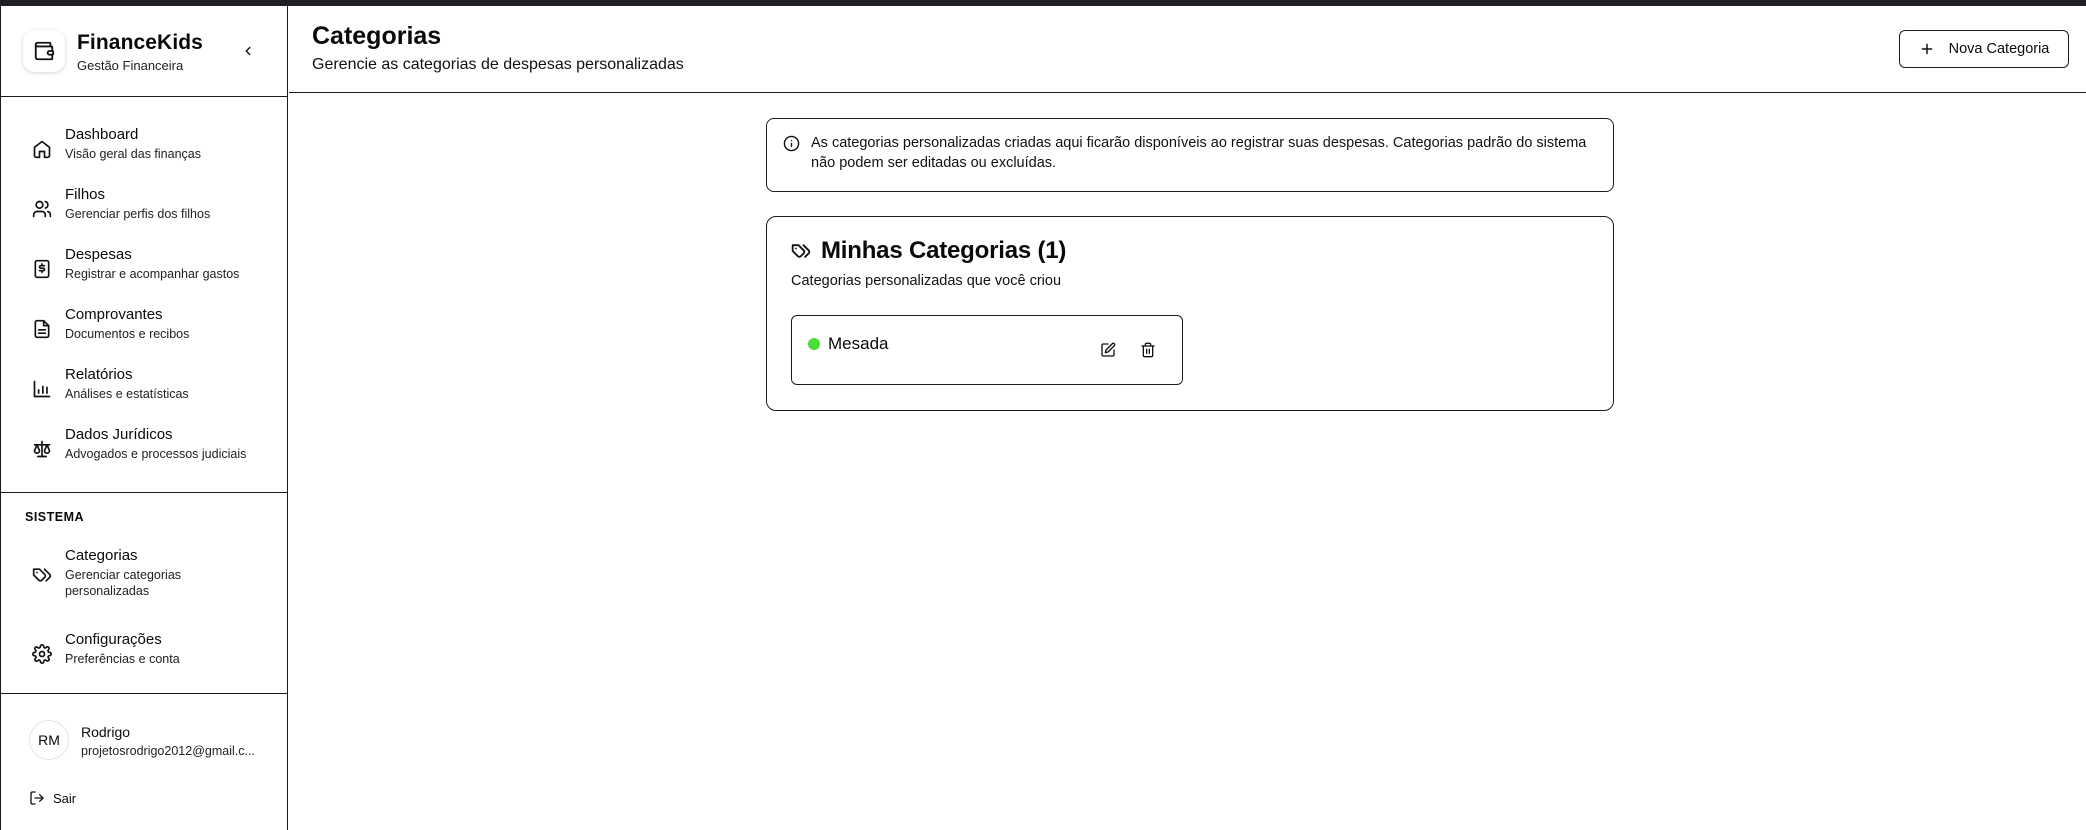 This screenshot has width=2086, height=830. Describe the element at coordinates (1108, 350) in the screenshot. I see `edit-icon` at that location.